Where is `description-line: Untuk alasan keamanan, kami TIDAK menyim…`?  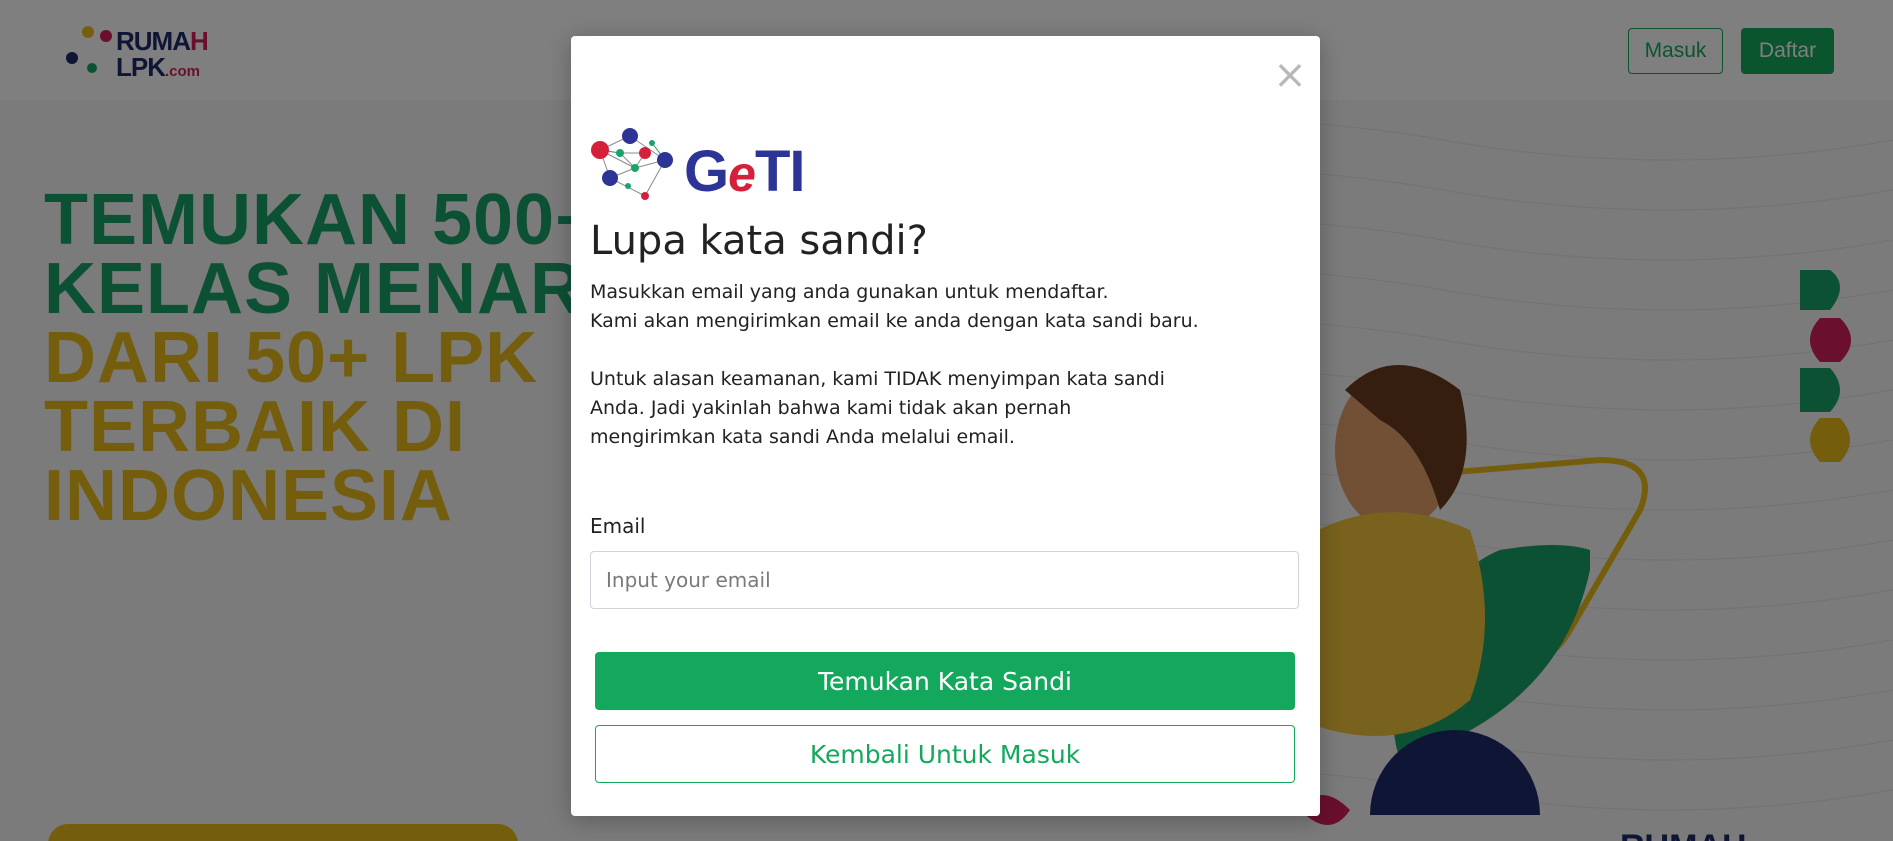
description-line: Untuk alasan keamanan, kami TIDAK menyim… is located at coordinates (877, 379).